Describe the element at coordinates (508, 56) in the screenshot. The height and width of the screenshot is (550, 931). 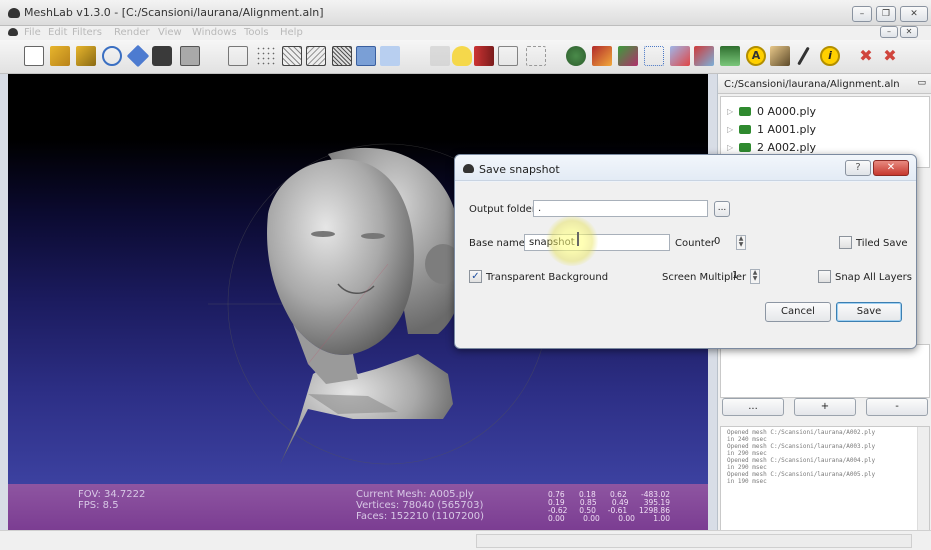
I see `backface-icon` at that location.